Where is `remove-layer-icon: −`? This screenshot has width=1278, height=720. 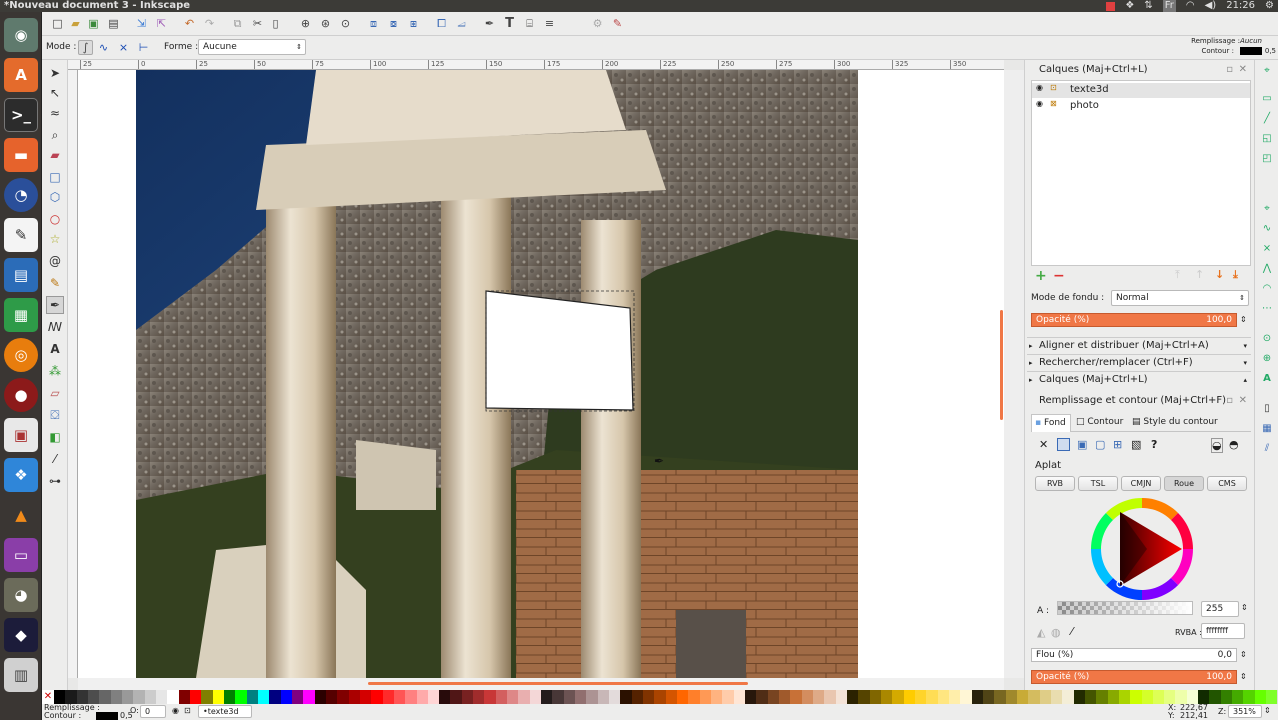
remove-layer-icon: − is located at coordinates (1059, 276).